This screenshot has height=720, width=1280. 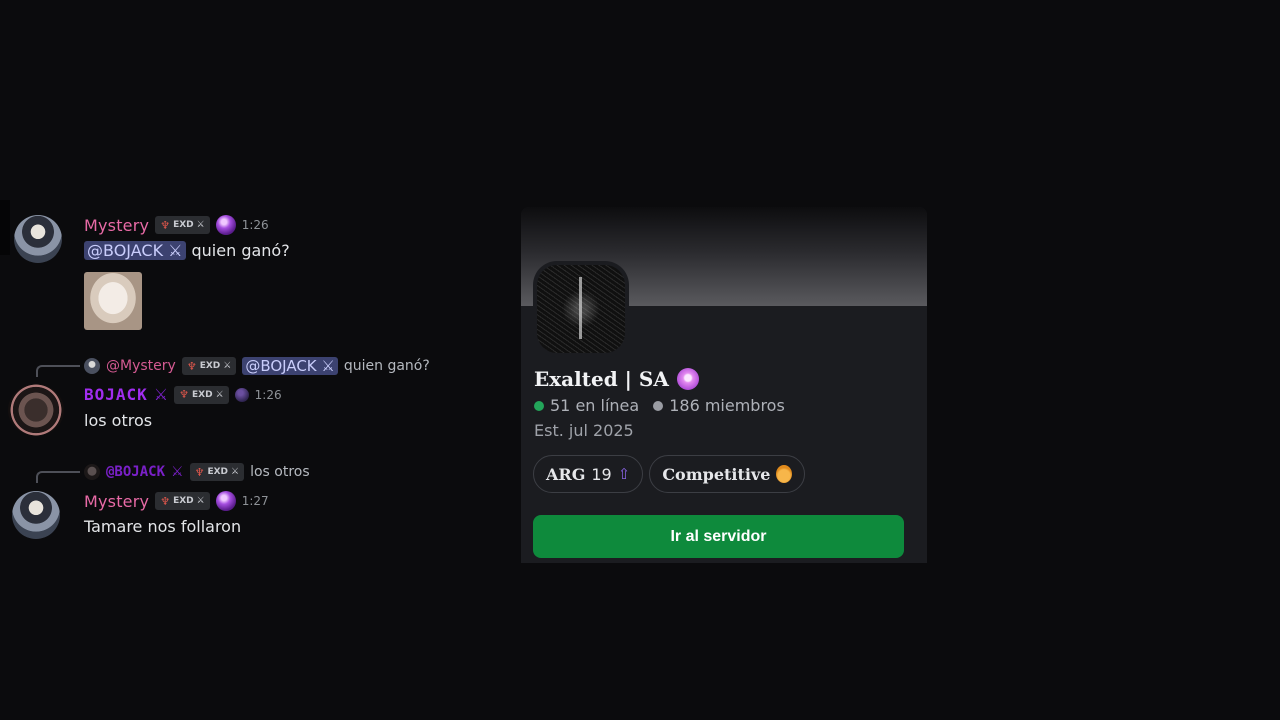 What do you see at coordinates (280, 472) in the screenshot?
I see `reply-text: los otros` at bounding box center [280, 472].